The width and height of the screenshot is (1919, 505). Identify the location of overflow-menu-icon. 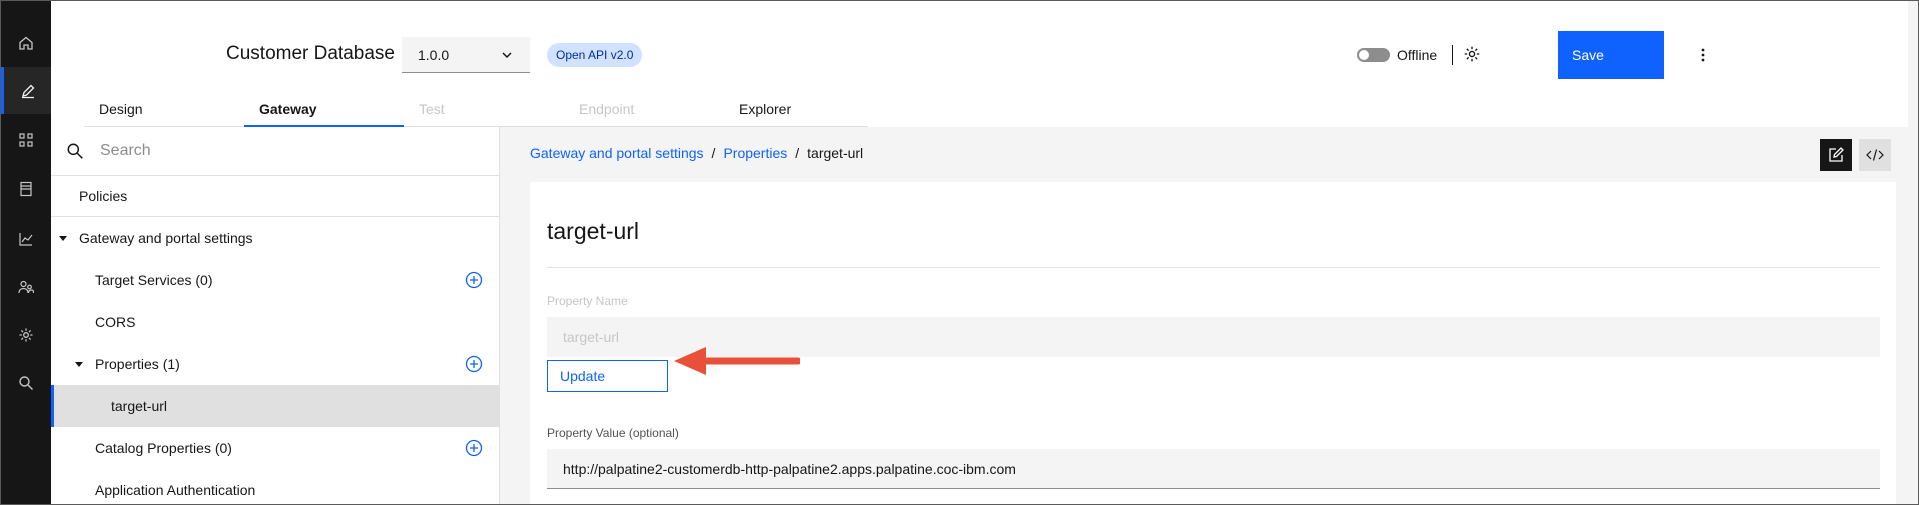
(1703, 55).